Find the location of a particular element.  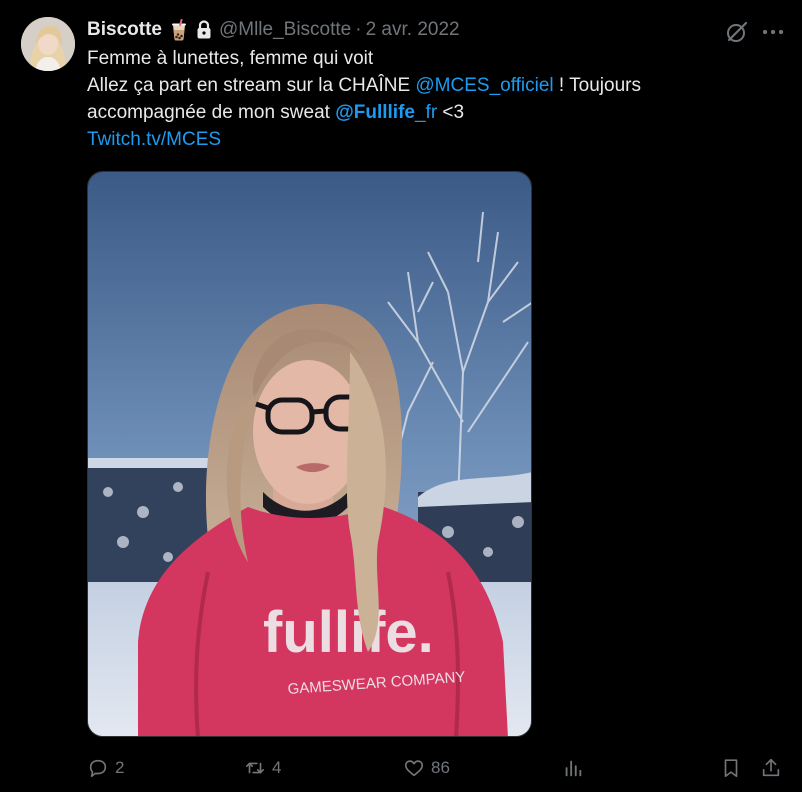

retweet-button: 4 is located at coordinates (262, 768).